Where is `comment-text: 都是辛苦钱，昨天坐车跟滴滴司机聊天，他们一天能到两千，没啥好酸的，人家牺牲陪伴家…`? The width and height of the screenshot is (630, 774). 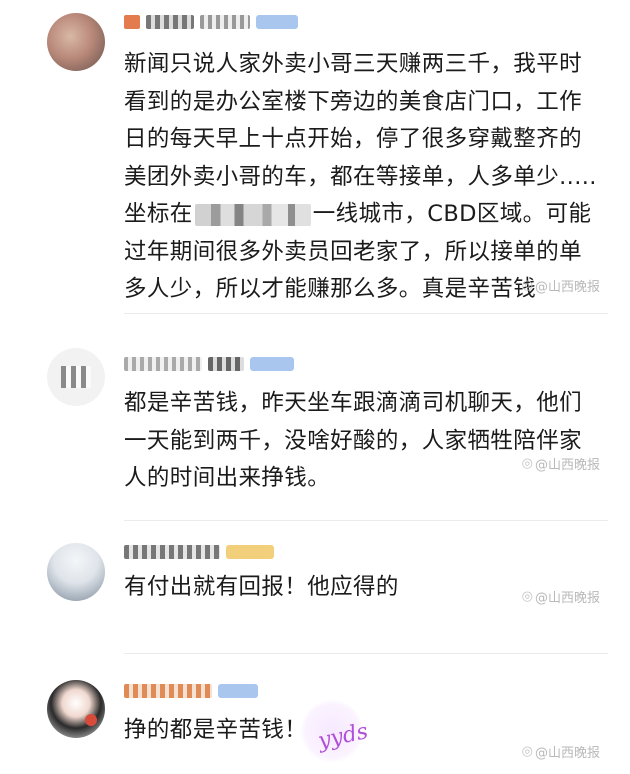 comment-text: 都是辛苦钱，昨天坐车跟滴滴司机聊天，他们一天能到两千，没啥好酸的，人家牺牲陪伴家… is located at coordinates (353, 440).